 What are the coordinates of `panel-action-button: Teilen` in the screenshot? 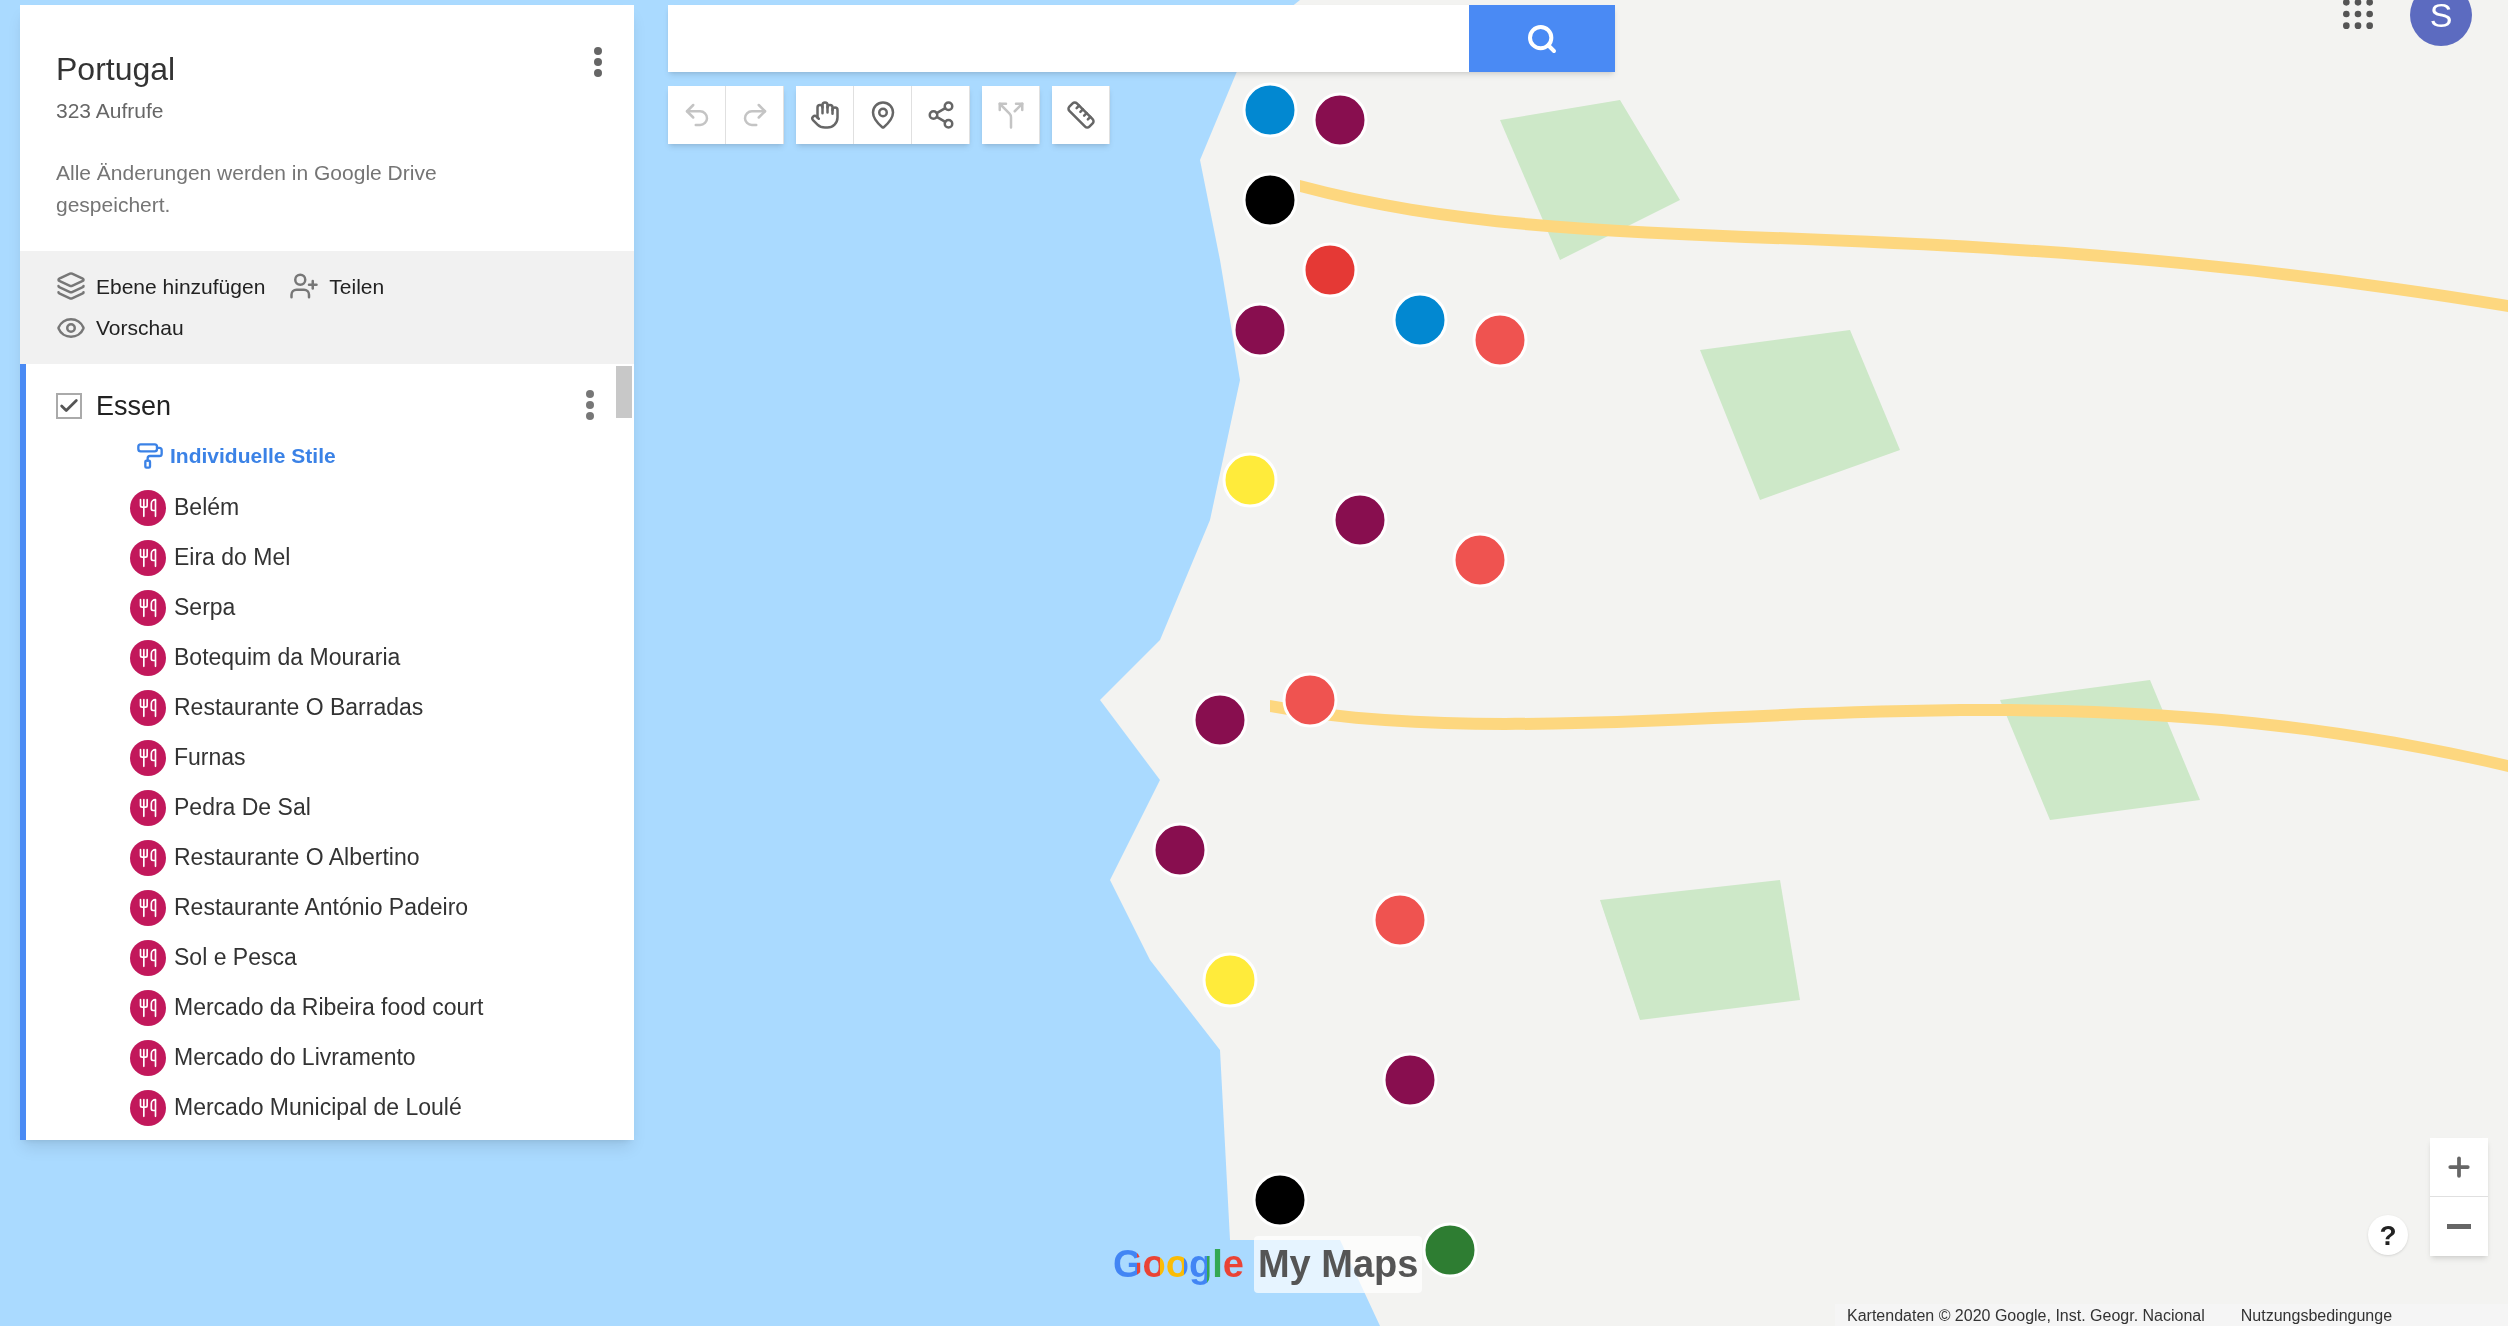 It's located at (337, 286).